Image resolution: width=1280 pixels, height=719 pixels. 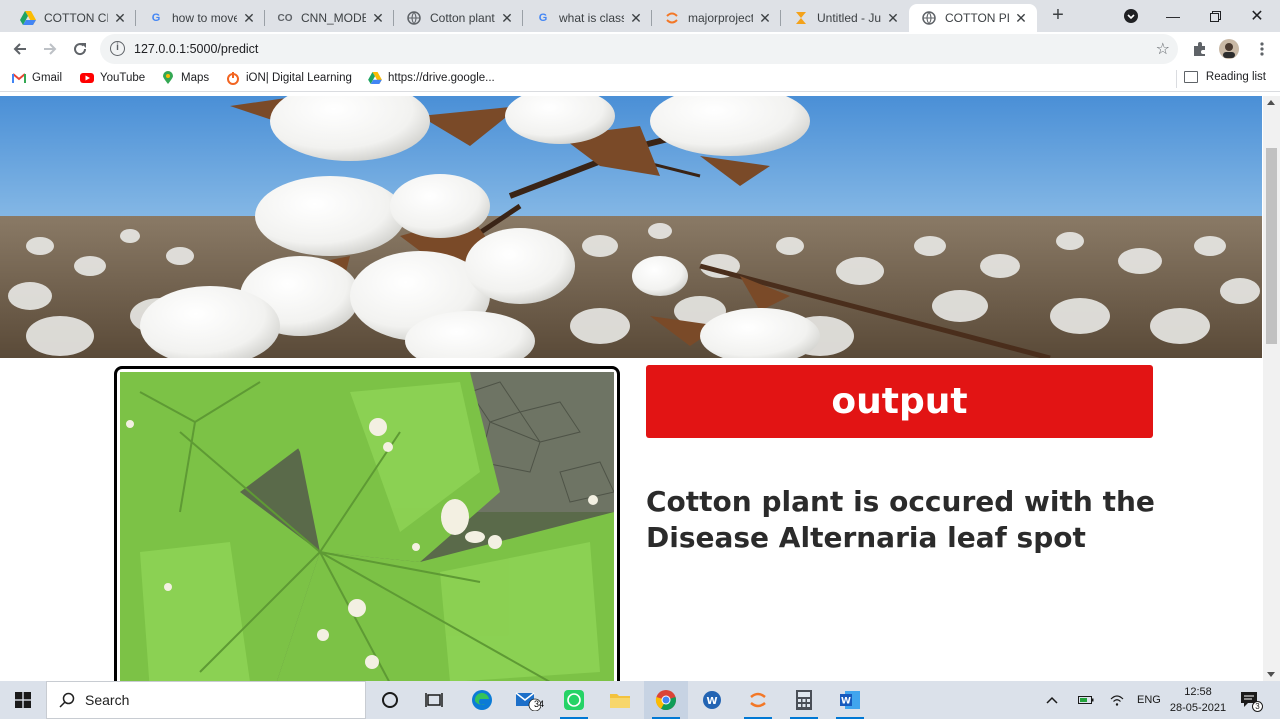 What do you see at coordinates (801, 18) in the screenshot?
I see `hourglass-icon` at bounding box center [801, 18].